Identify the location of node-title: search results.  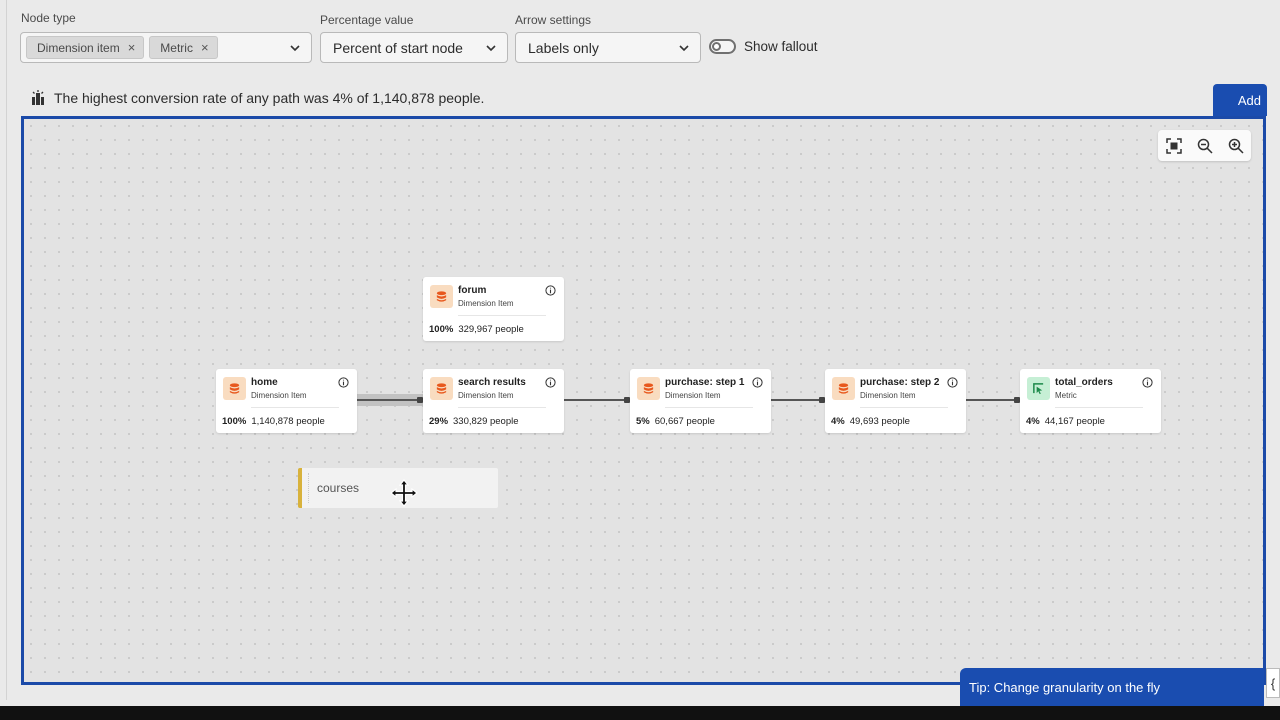
(492, 382).